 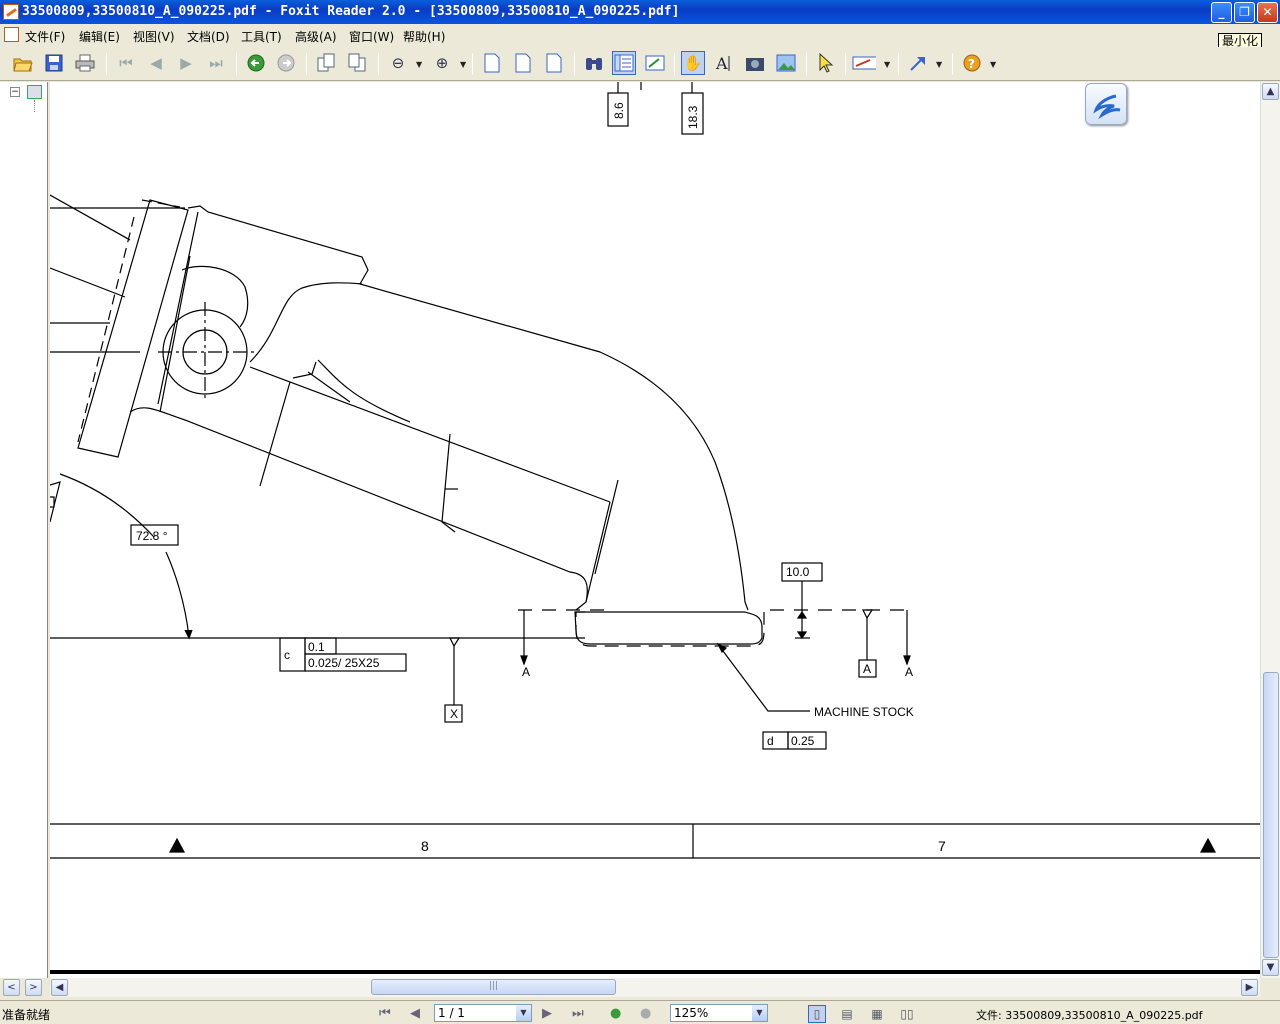 What do you see at coordinates (907, 1014) in the screenshot?
I see `continuous-facing-icon: ▯▯` at bounding box center [907, 1014].